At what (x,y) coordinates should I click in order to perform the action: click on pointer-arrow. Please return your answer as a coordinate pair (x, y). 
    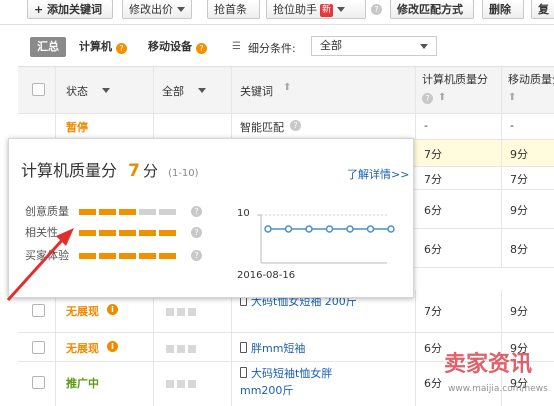
    Looking at the image, I should click on (40, 265).